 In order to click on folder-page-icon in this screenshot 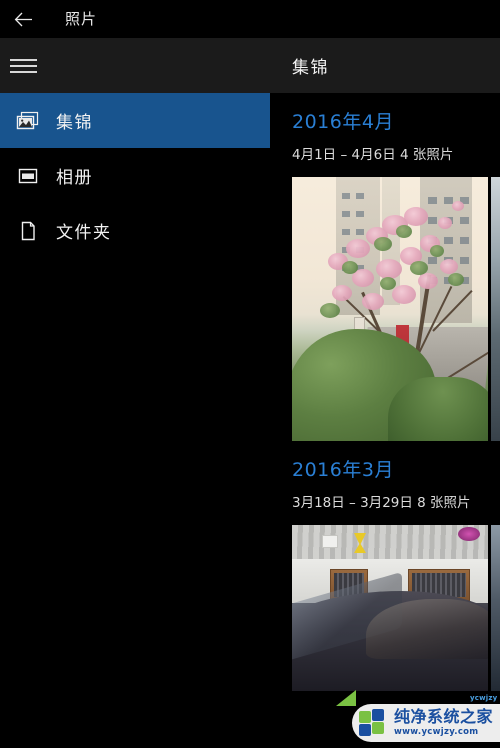, I will do `click(28, 231)`.